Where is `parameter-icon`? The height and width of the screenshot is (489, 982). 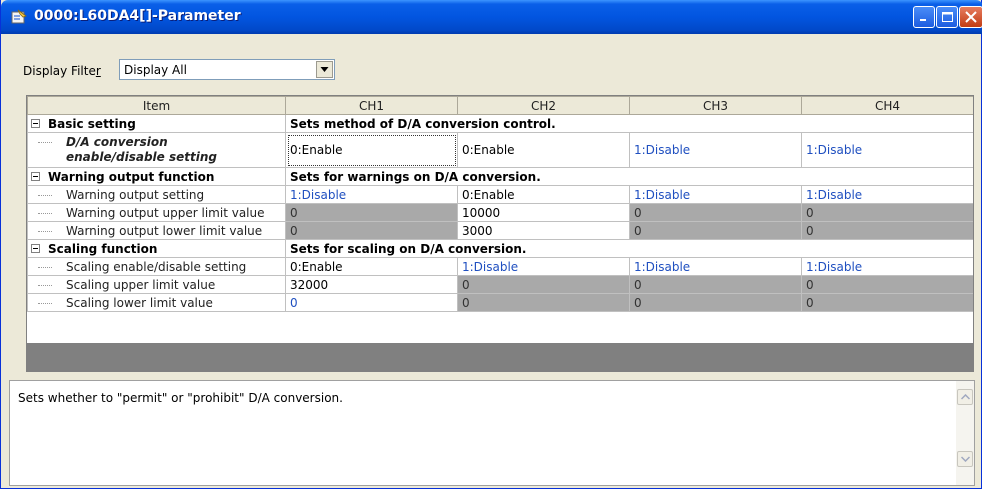 parameter-icon is located at coordinates (19, 17).